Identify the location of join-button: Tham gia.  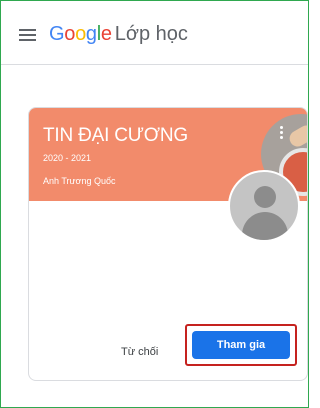
(241, 345).